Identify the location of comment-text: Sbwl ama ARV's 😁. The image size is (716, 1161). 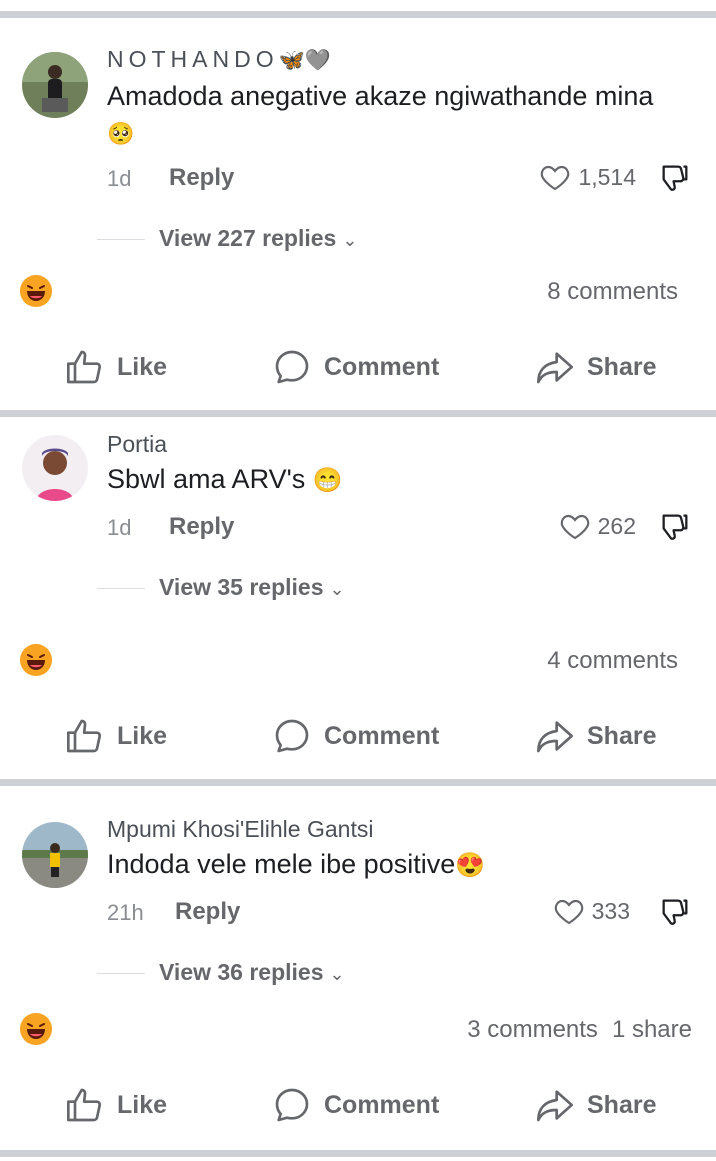
(225, 479).